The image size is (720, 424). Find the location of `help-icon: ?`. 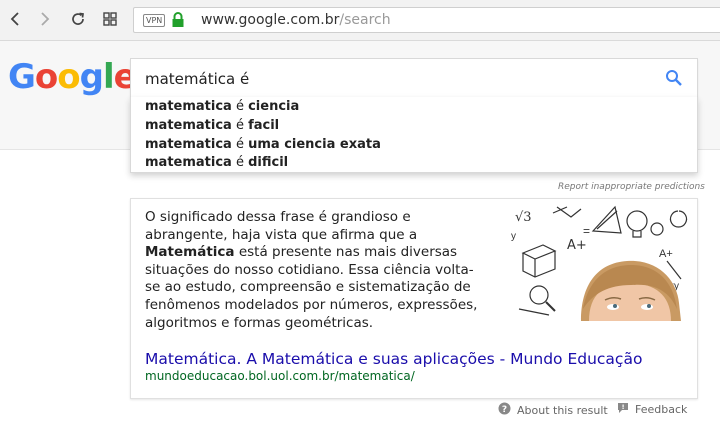

help-icon: ? is located at coordinates (504, 410).